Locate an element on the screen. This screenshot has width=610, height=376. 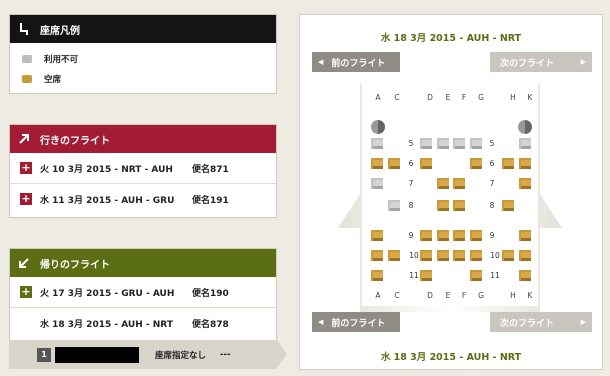
seat-10c is located at coordinates (394, 255).